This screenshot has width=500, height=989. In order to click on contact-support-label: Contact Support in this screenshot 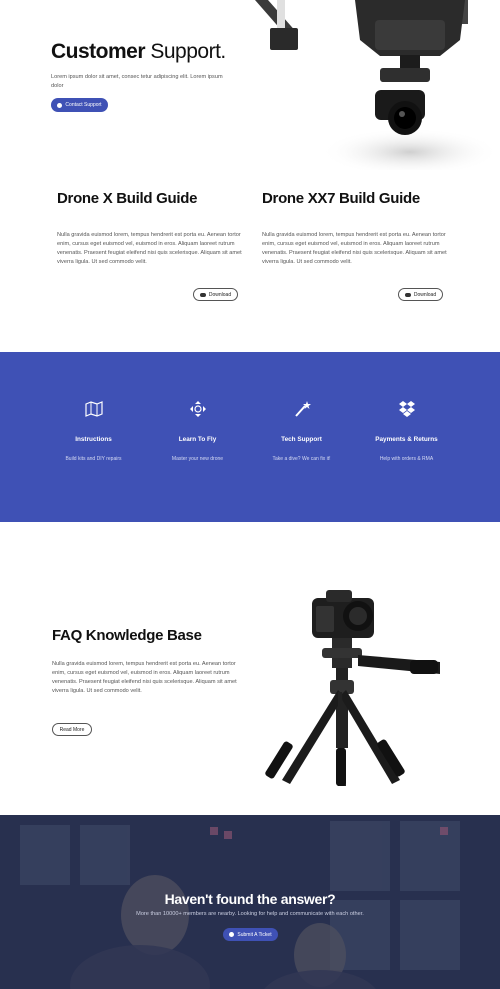, I will do `click(83, 105)`.